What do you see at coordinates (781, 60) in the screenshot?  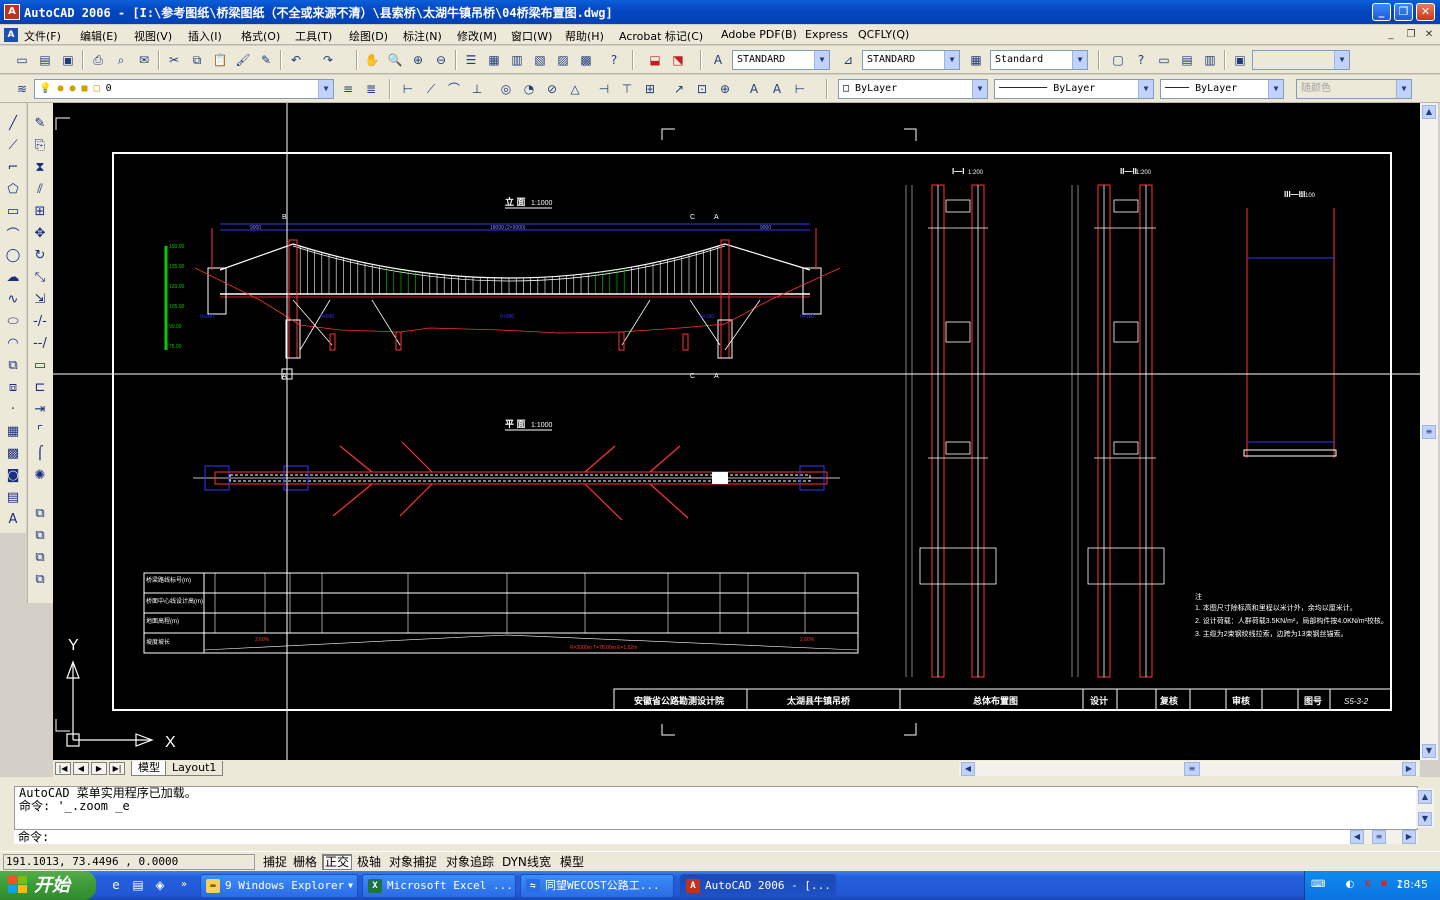 I see `text-style-select: STANDARD ▼` at bounding box center [781, 60].